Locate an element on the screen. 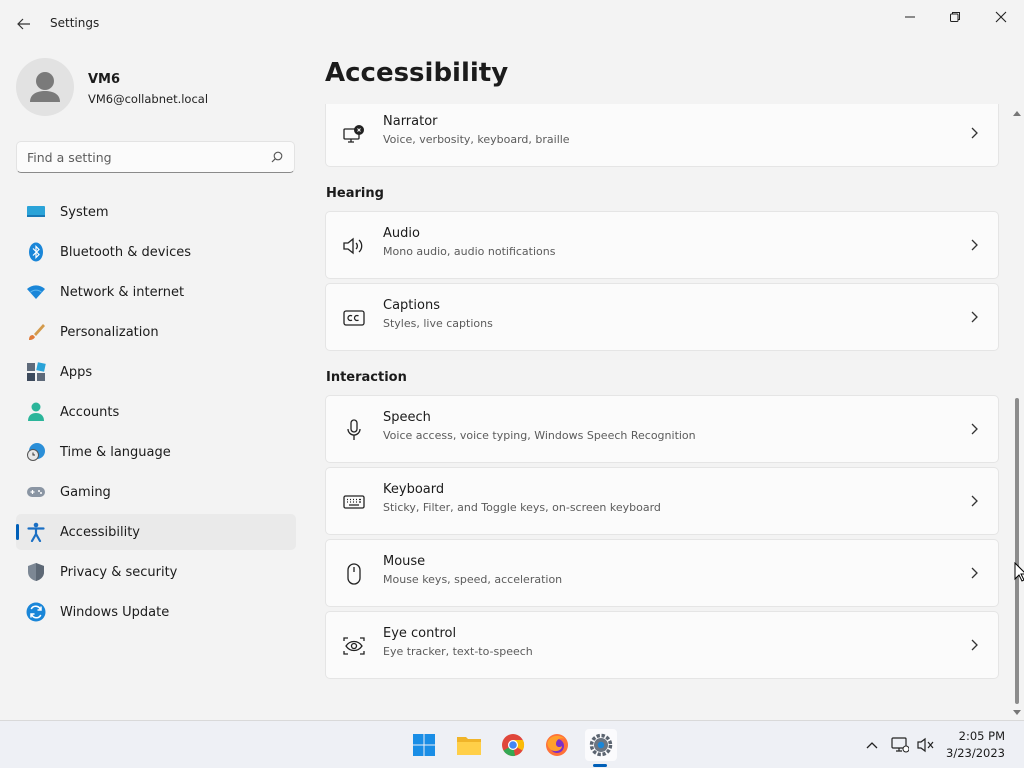 This screenshot has width=1024, height=768. active-app-indicator is located at coordinates (600, 765).